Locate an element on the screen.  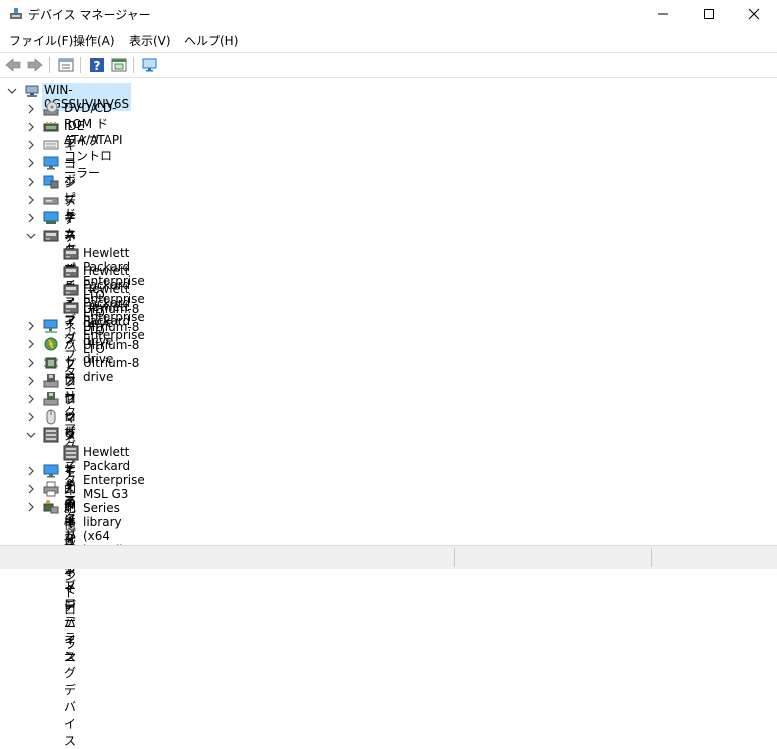
tree-item-label: 記憶域コントローラー is located at coordinates (70, 585).